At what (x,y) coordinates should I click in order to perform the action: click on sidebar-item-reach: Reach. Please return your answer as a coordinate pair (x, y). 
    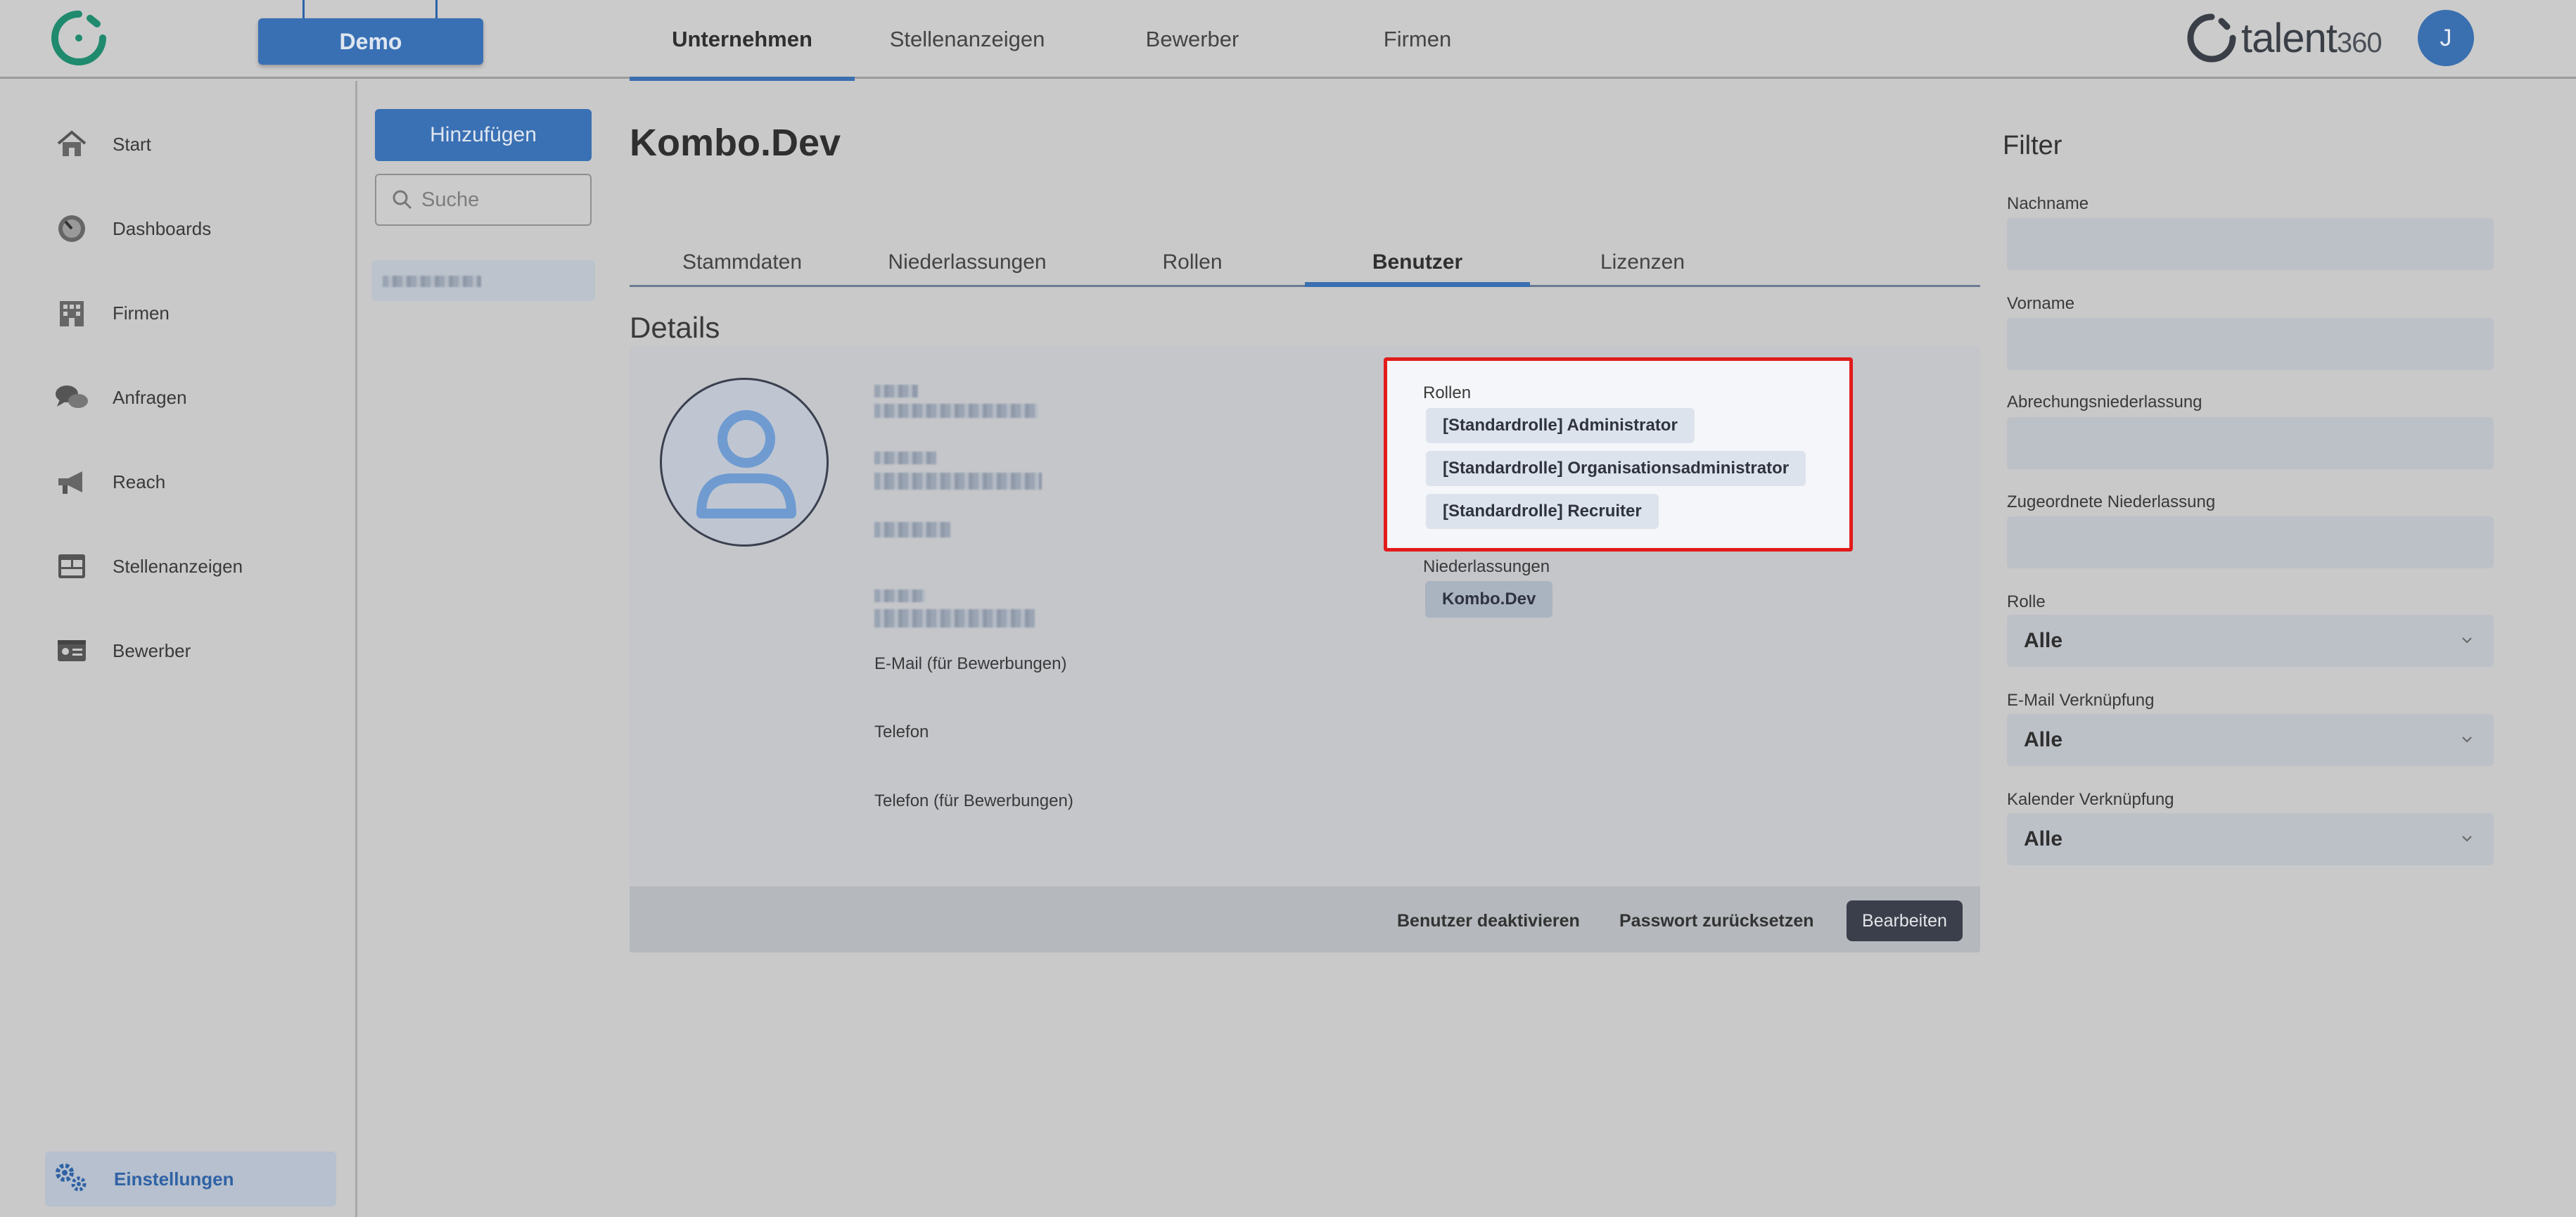
    Looking at the image, I should click on (194, 482).